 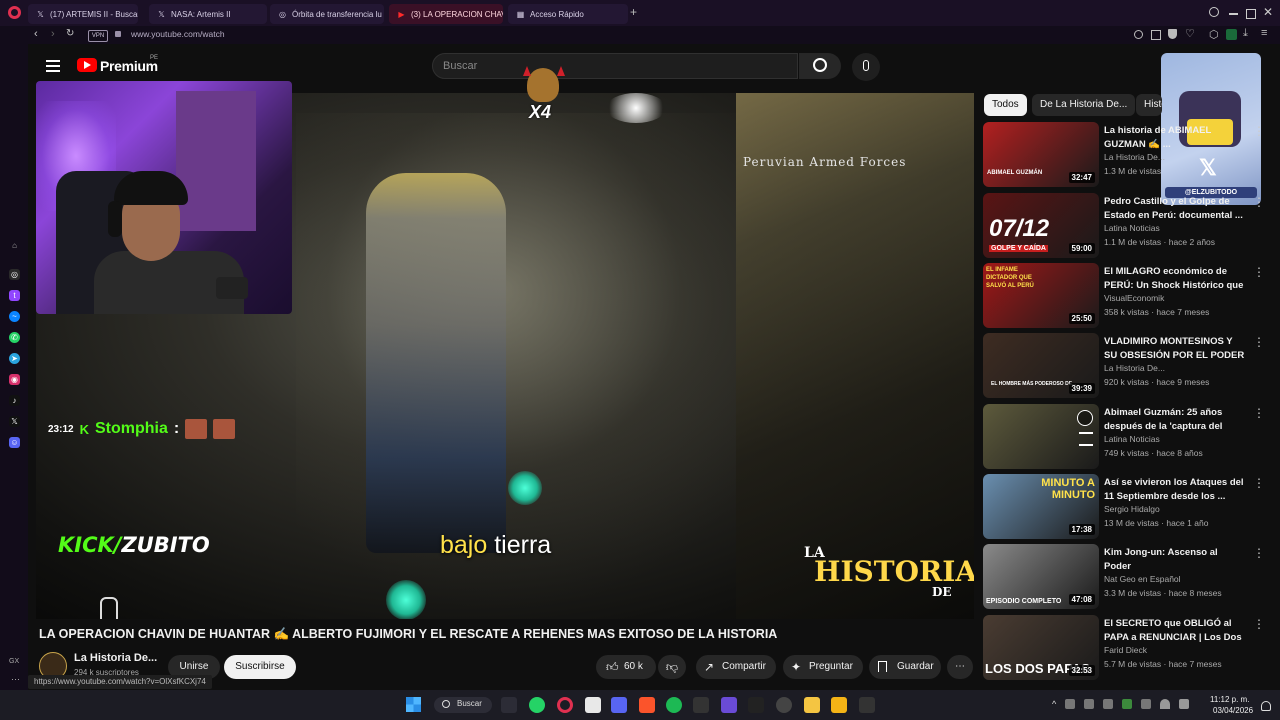 I want to click on close-icon: ✕, so click(x=1268, y=12).